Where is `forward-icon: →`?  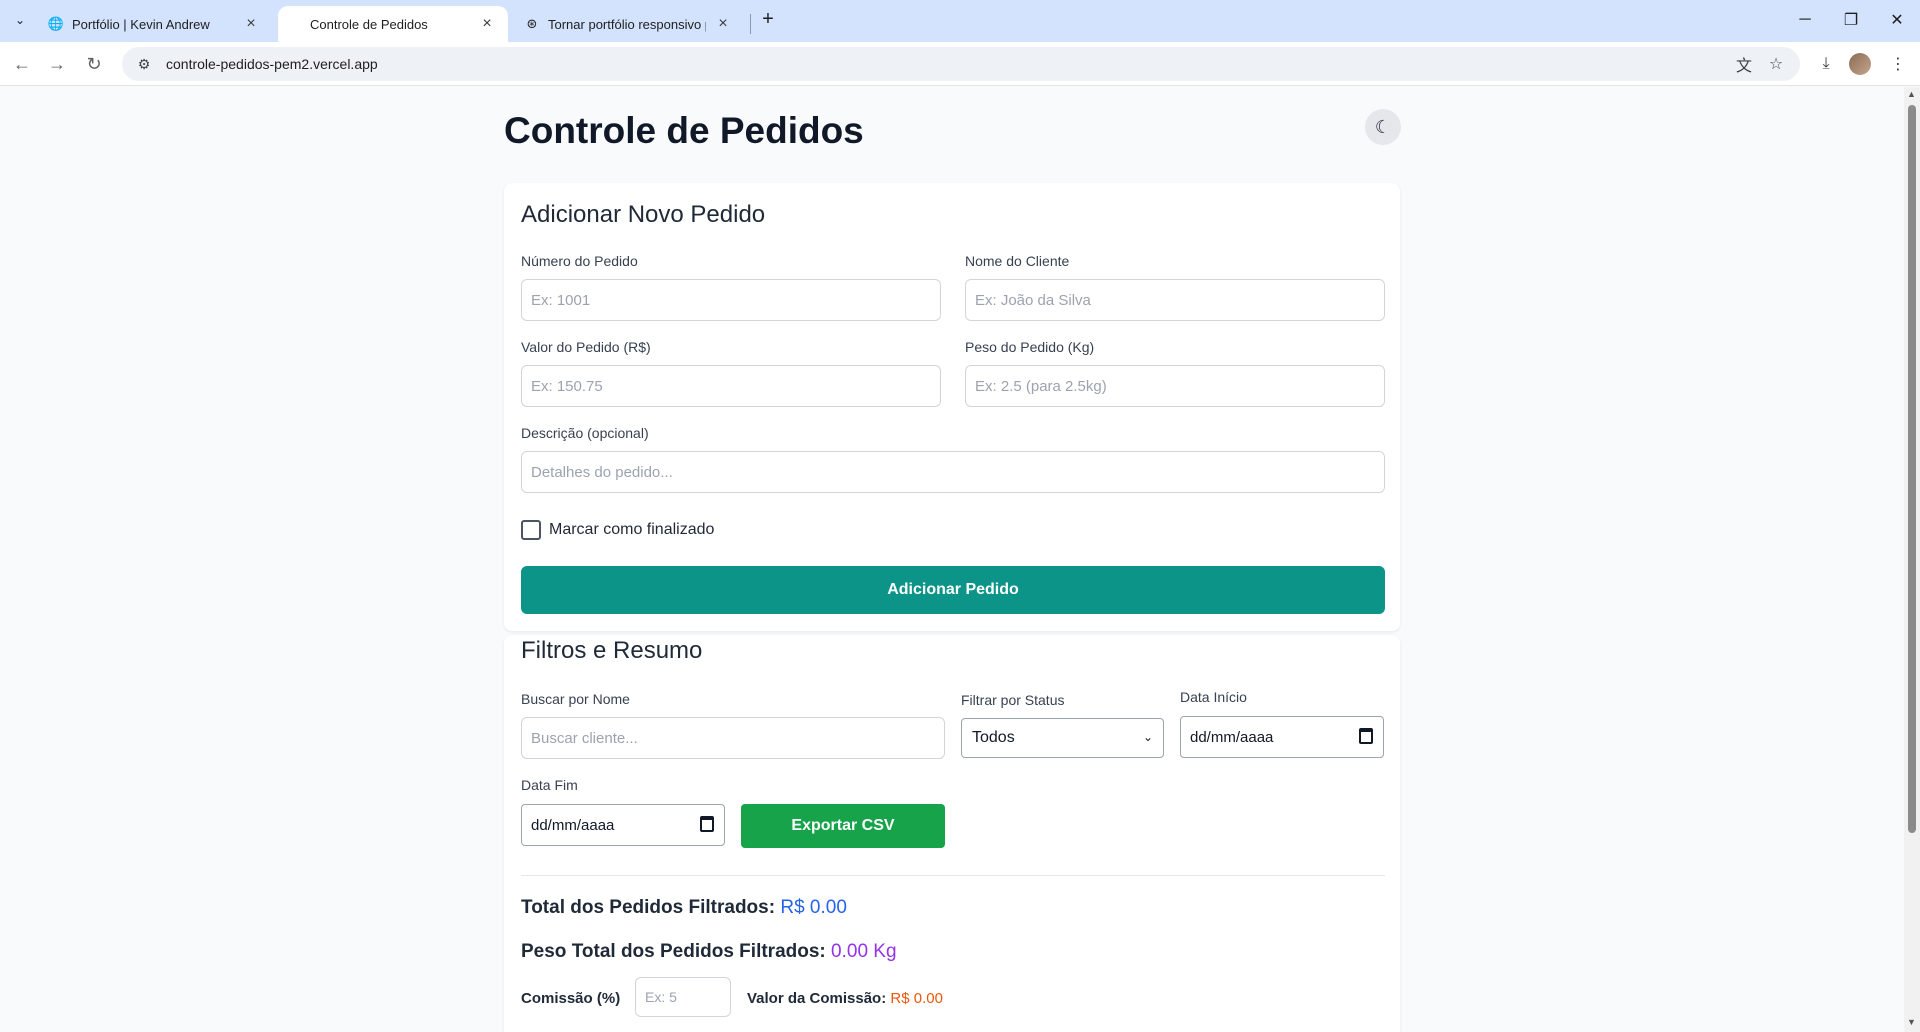 forward-icon: → is located at coordinates (57, 64).